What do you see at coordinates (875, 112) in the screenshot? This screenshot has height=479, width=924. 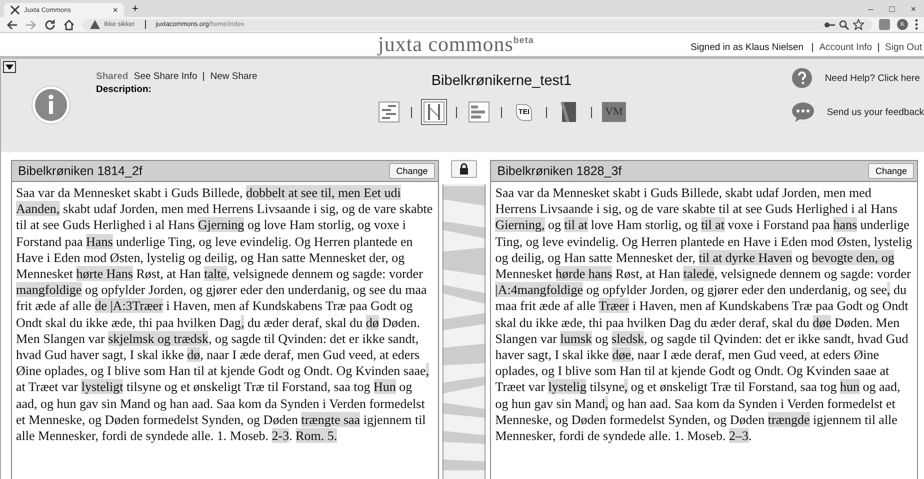 I see `feedback-link: Send us your feedback` at bounding box center [875, 112].